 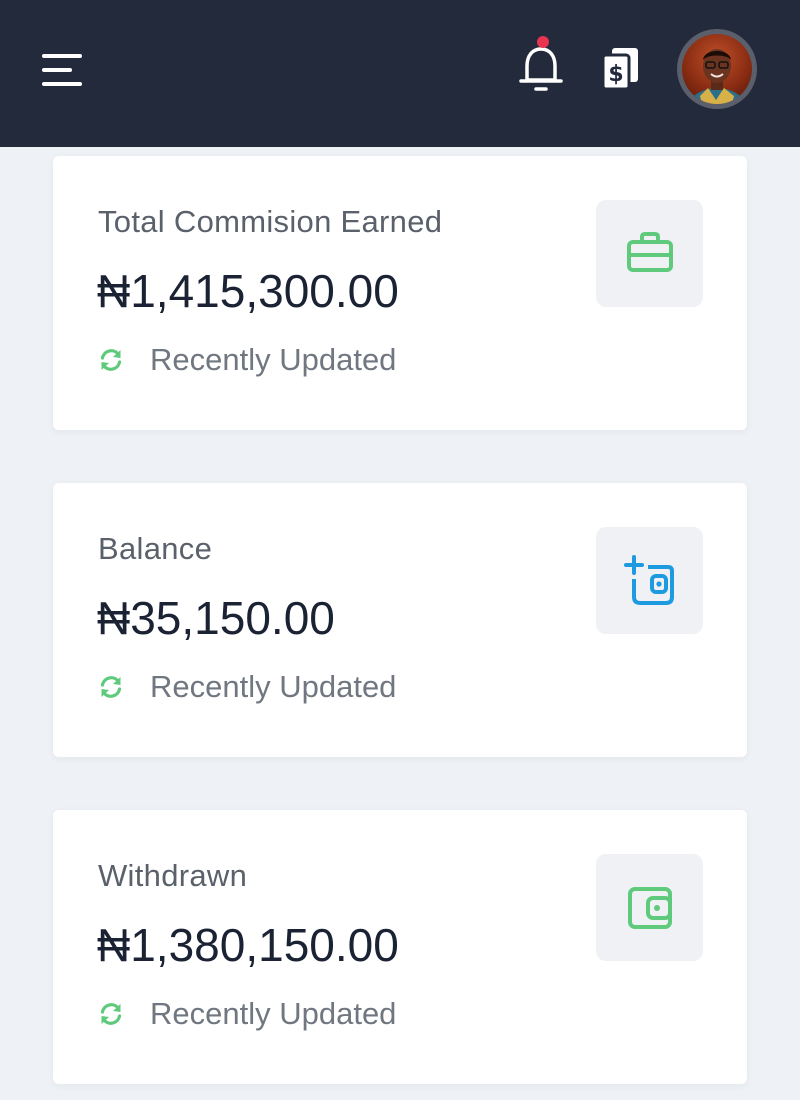 I want to click on wallet-icon, so click(x=649, y=907).